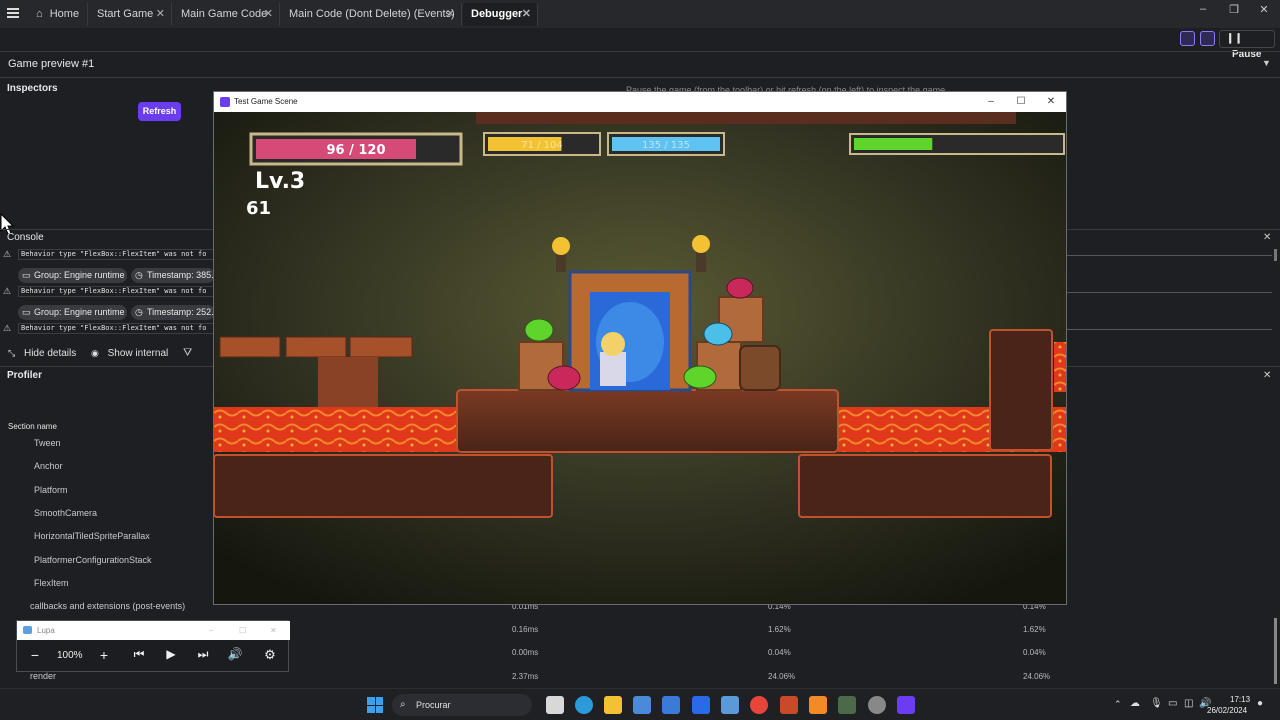 Image resolution: width=1280 pixels, height=720 pixels. What do you see at coordinates (235, 654) in the screenshot?
I see `read-aloud-icon: 🔊` at bounding box center [235, 654].